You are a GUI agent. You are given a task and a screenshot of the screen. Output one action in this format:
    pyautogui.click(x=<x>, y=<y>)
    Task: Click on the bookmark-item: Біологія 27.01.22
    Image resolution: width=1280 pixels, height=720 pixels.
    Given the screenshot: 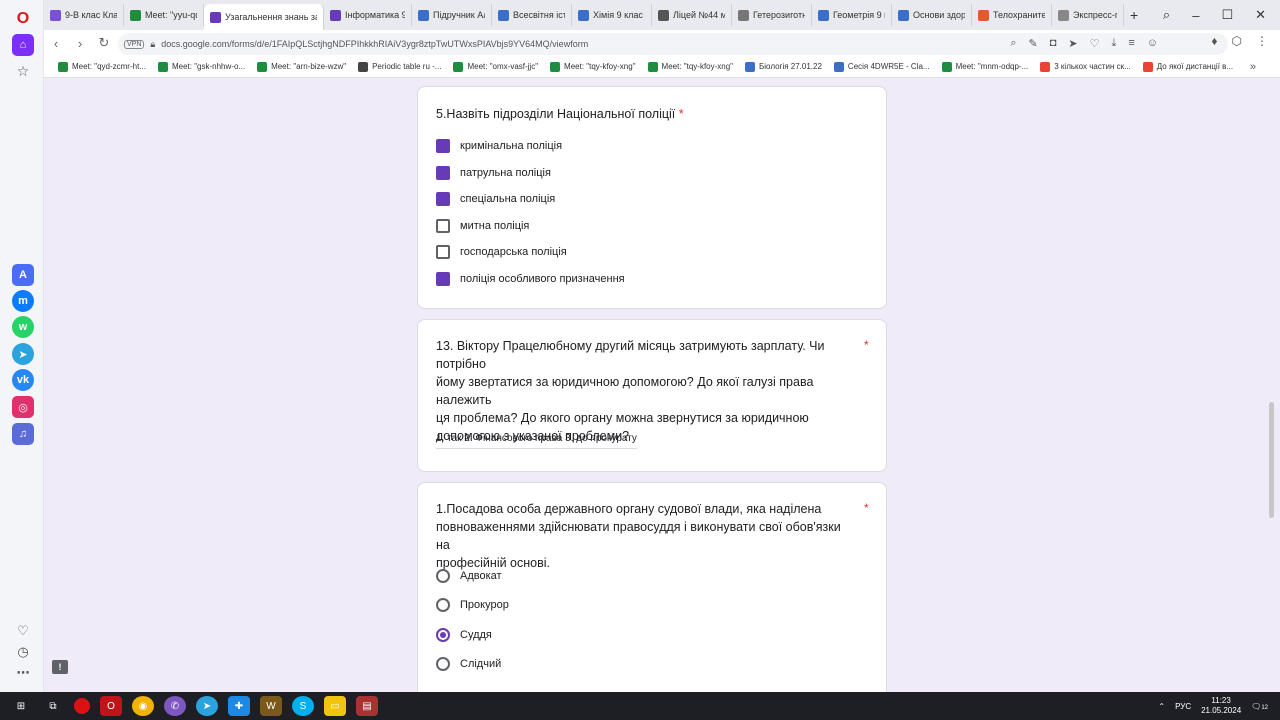 What is the action you would take?
    pyautogui.click(x=783, y=66)
    